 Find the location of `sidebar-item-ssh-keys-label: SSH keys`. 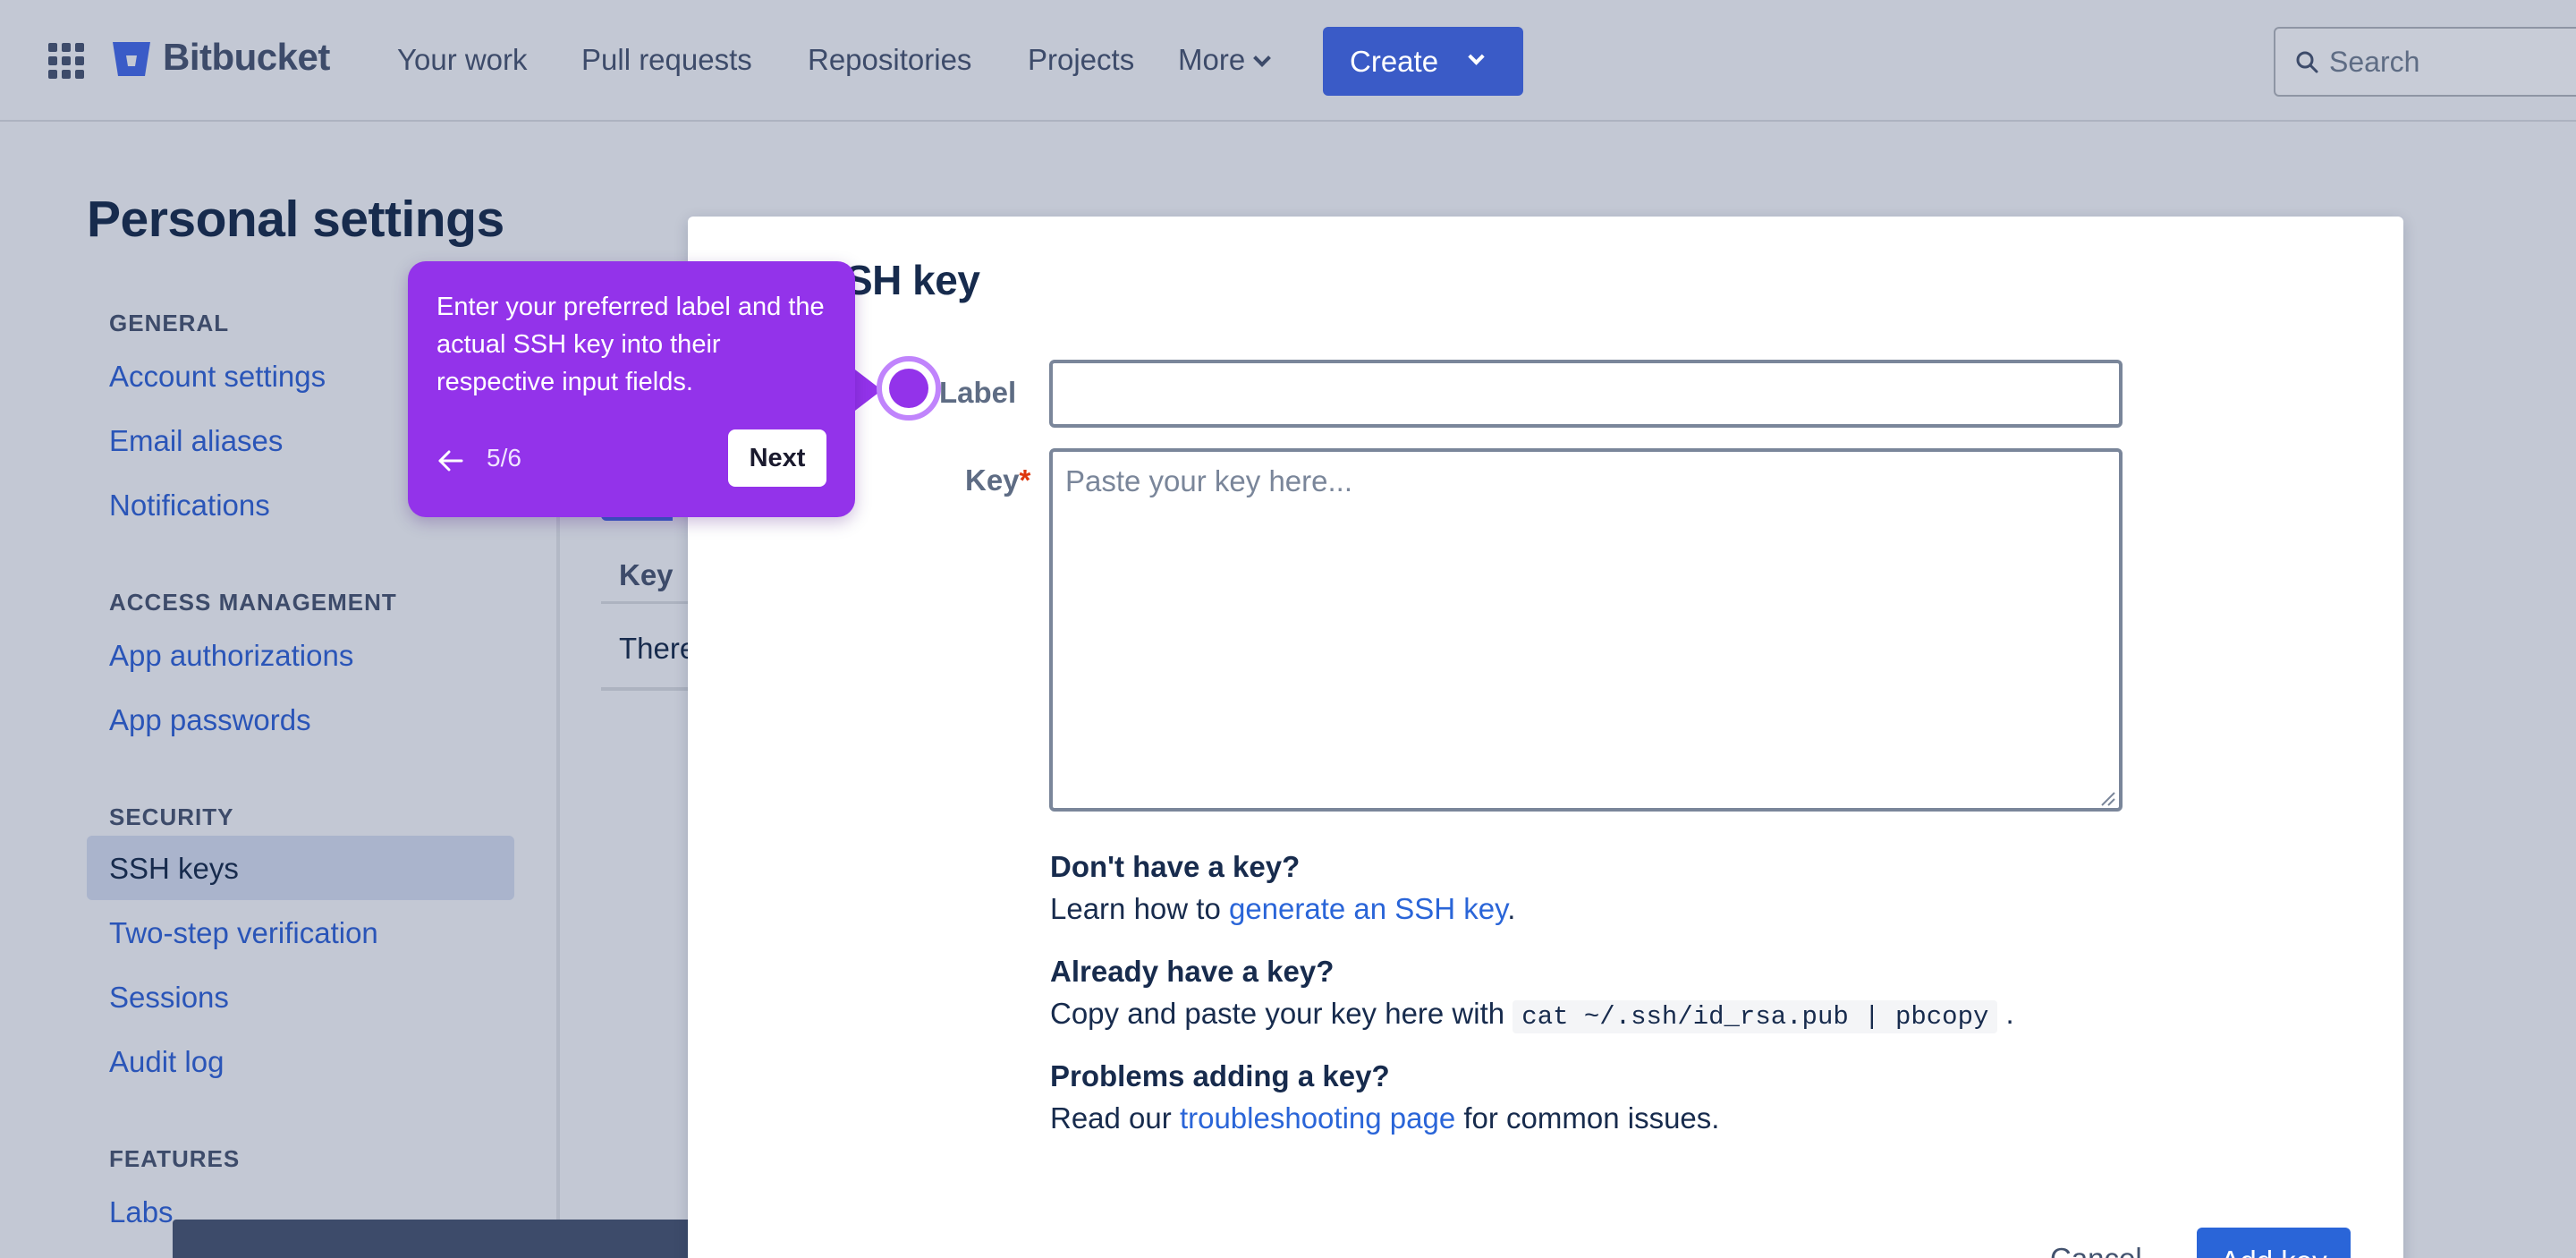

sidebar-item-ssh-keys-label: SSH keys is located at coordinates (174, 869).